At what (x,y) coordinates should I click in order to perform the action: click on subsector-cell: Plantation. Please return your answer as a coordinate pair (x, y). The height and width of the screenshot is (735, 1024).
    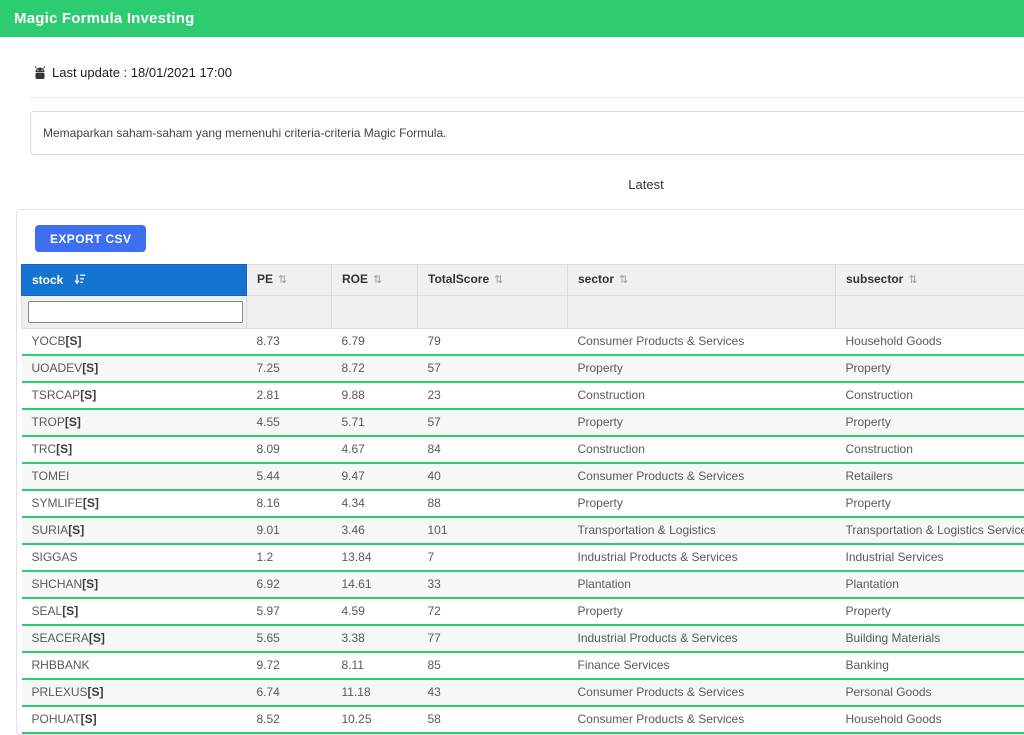
    Looking at the image, I should click on (930, 584).